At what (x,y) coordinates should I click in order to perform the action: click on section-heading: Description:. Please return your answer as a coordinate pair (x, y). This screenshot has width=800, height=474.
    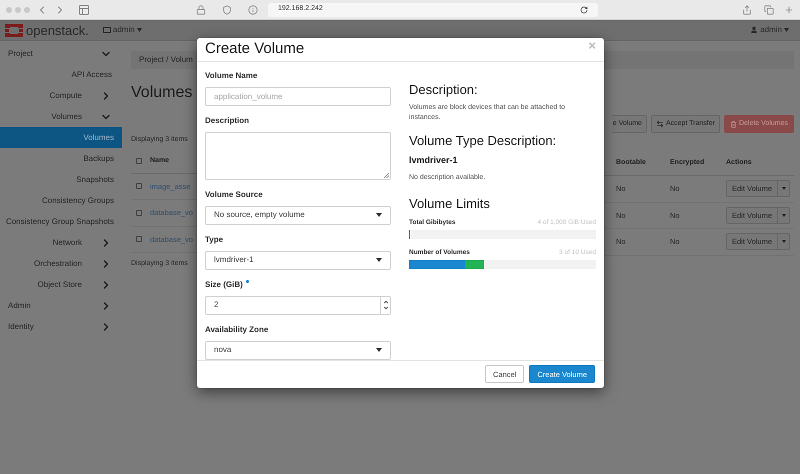
    Looking at the image, I should click on (444, 89).